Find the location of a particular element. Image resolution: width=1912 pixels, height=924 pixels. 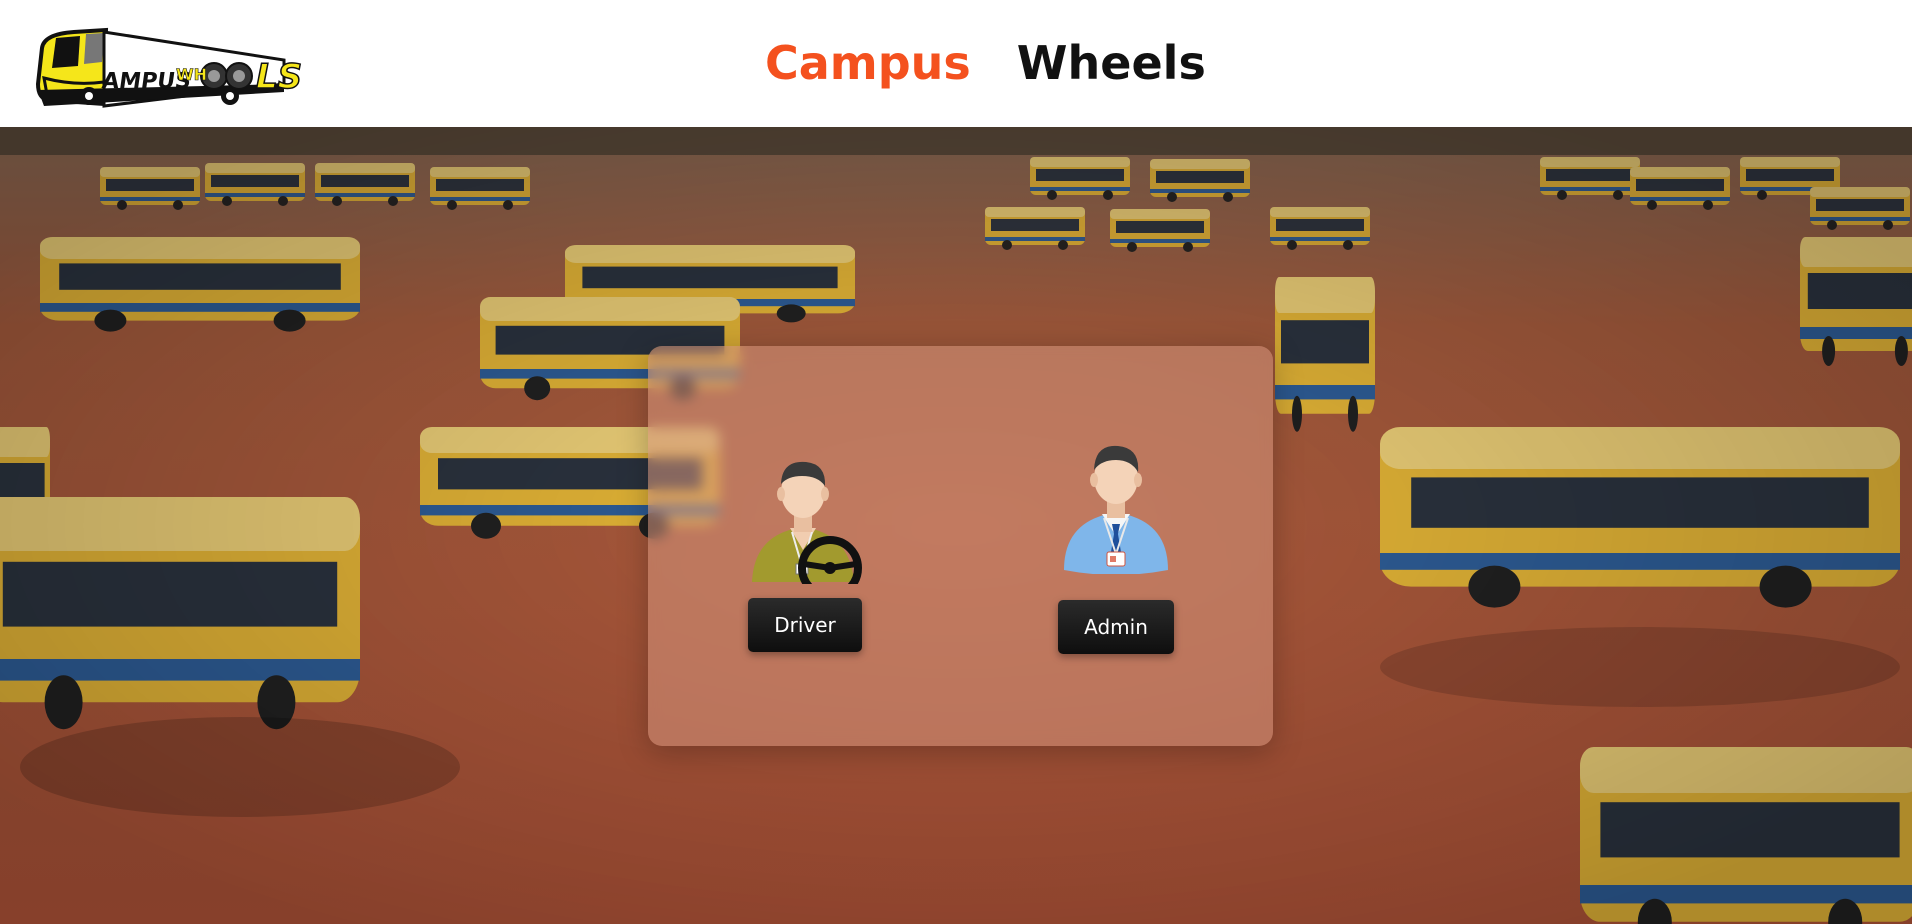

role-selection-card: Driver Admin is located at coordinates (960, 546).